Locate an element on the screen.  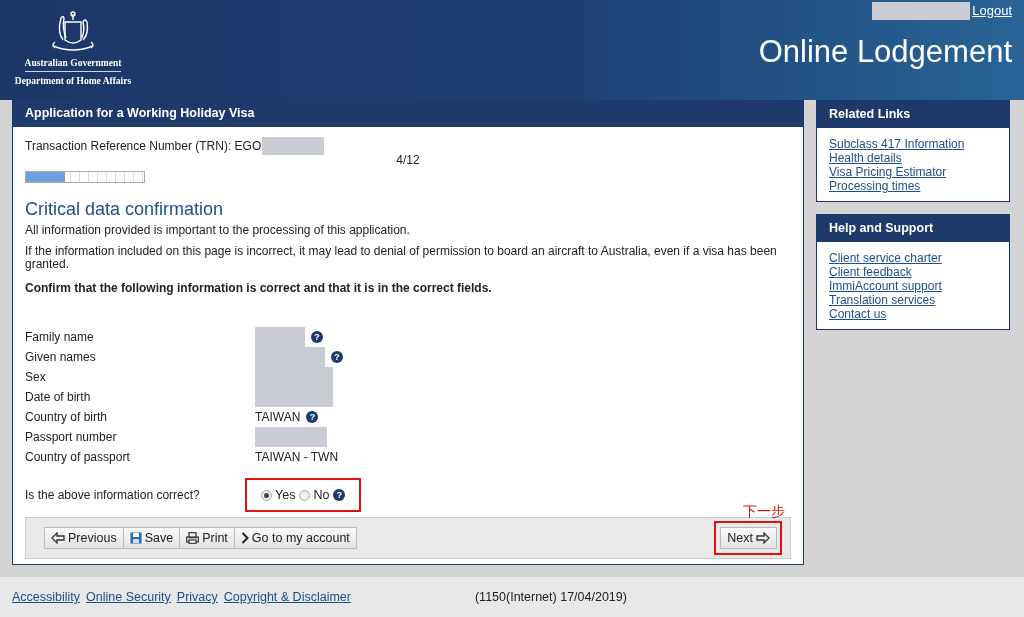
question-label: Is the above information correct? is located at coordinates (113, 495).